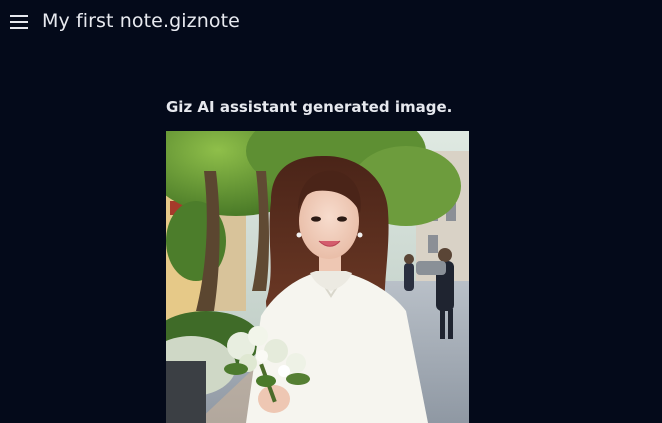  What do you see at coordinates (331, 22) in the screenshot?
I see `top-bar: My first note.giznote` at bounding box center [331, 22].